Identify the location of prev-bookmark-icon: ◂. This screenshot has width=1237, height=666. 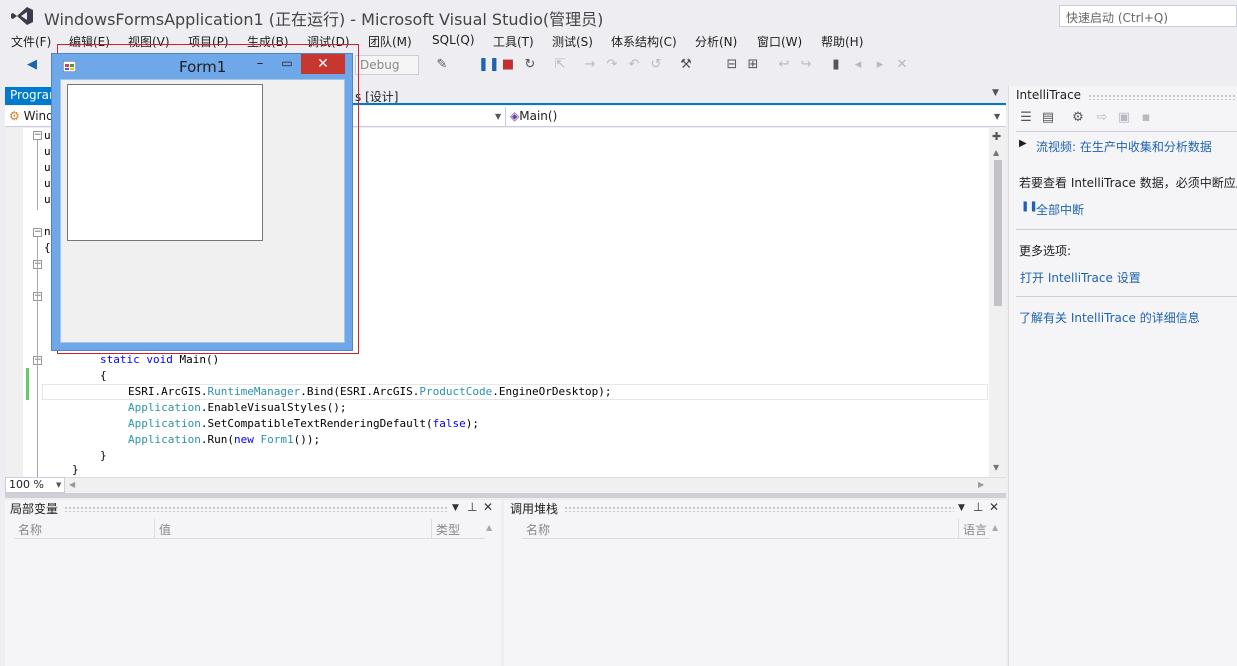
(858, 65).